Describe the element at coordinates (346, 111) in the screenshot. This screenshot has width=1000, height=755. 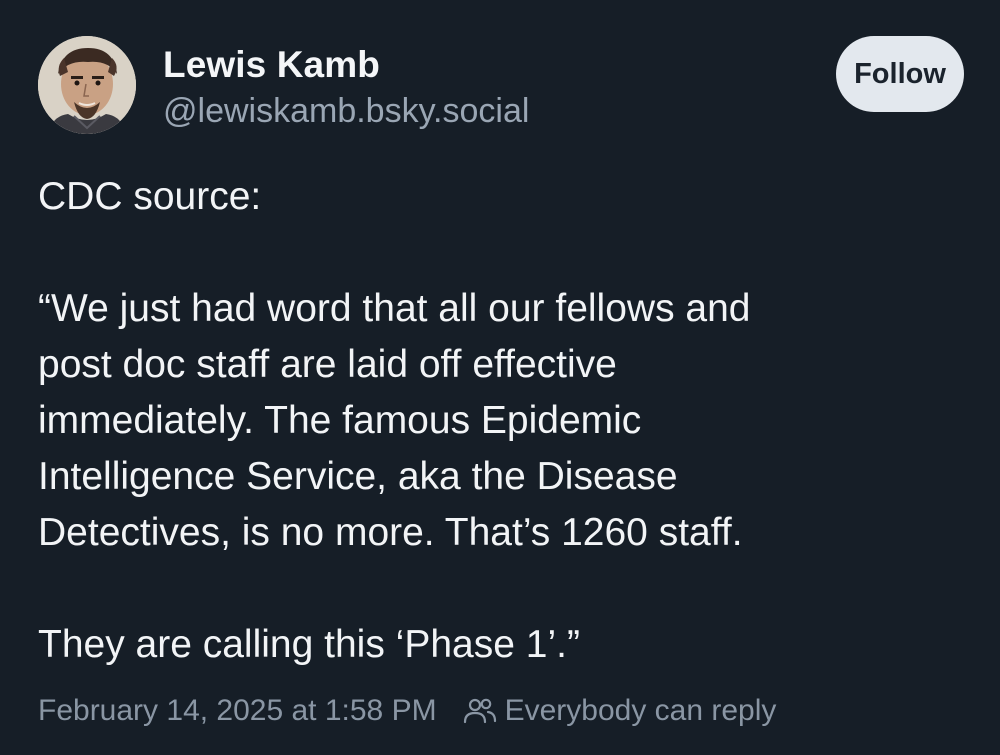
I see `author-handle: @lewiskamb.bsky.social` at that location.